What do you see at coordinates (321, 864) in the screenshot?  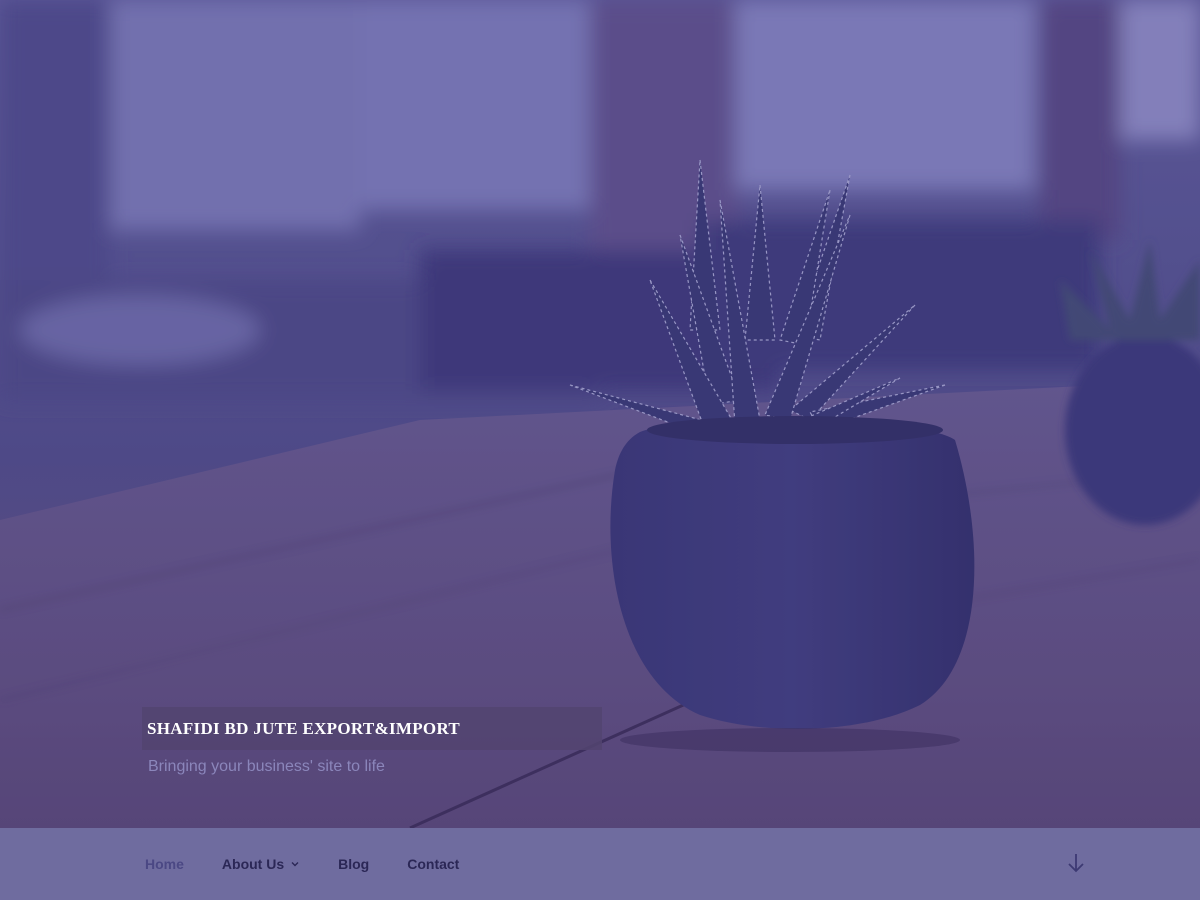 I see `nav-menu: Home About Us Blog Contact` at bounding box center [321, 864].